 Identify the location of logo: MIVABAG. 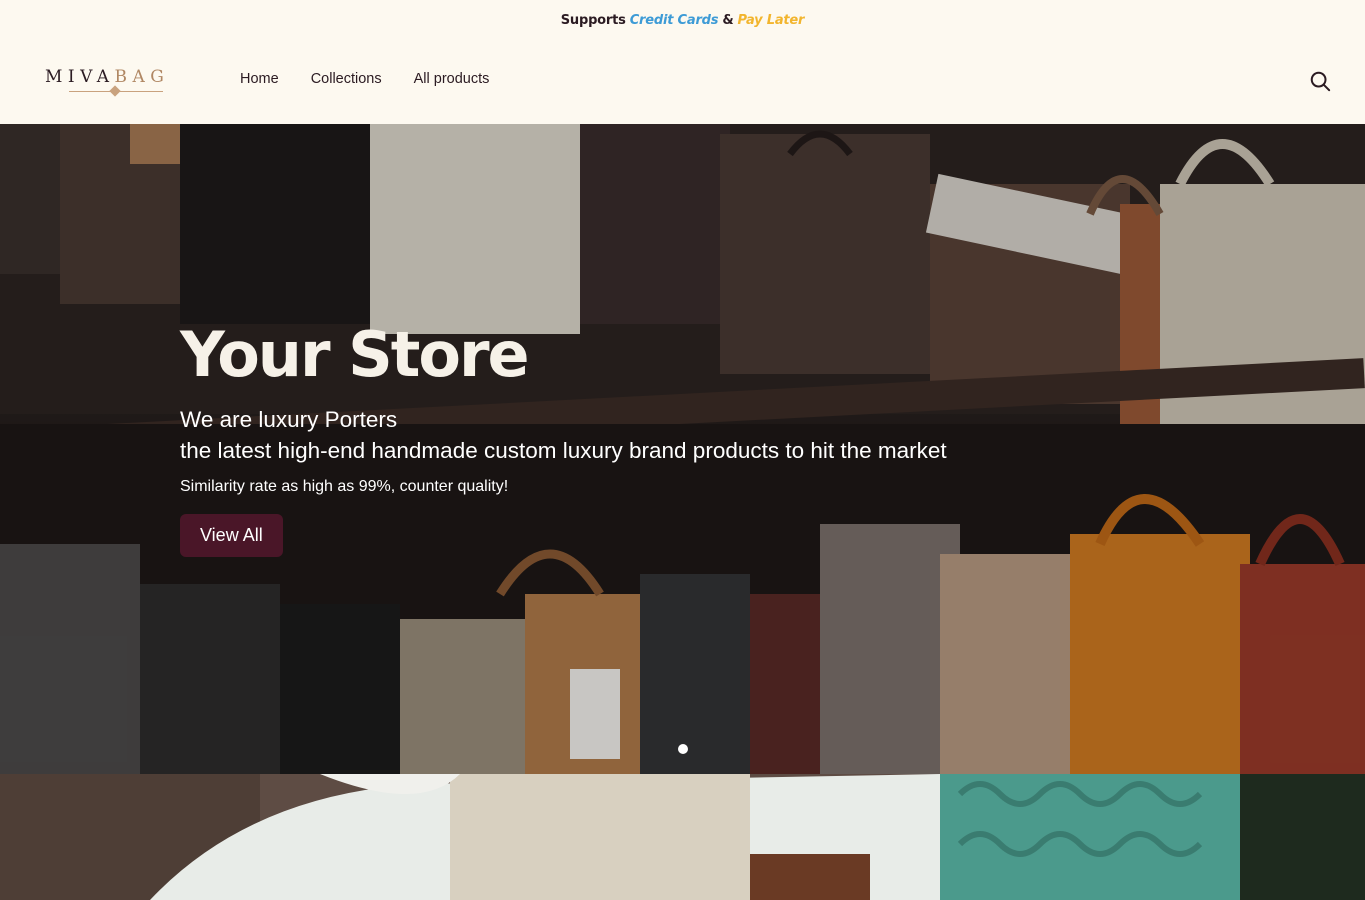
(116, 82).